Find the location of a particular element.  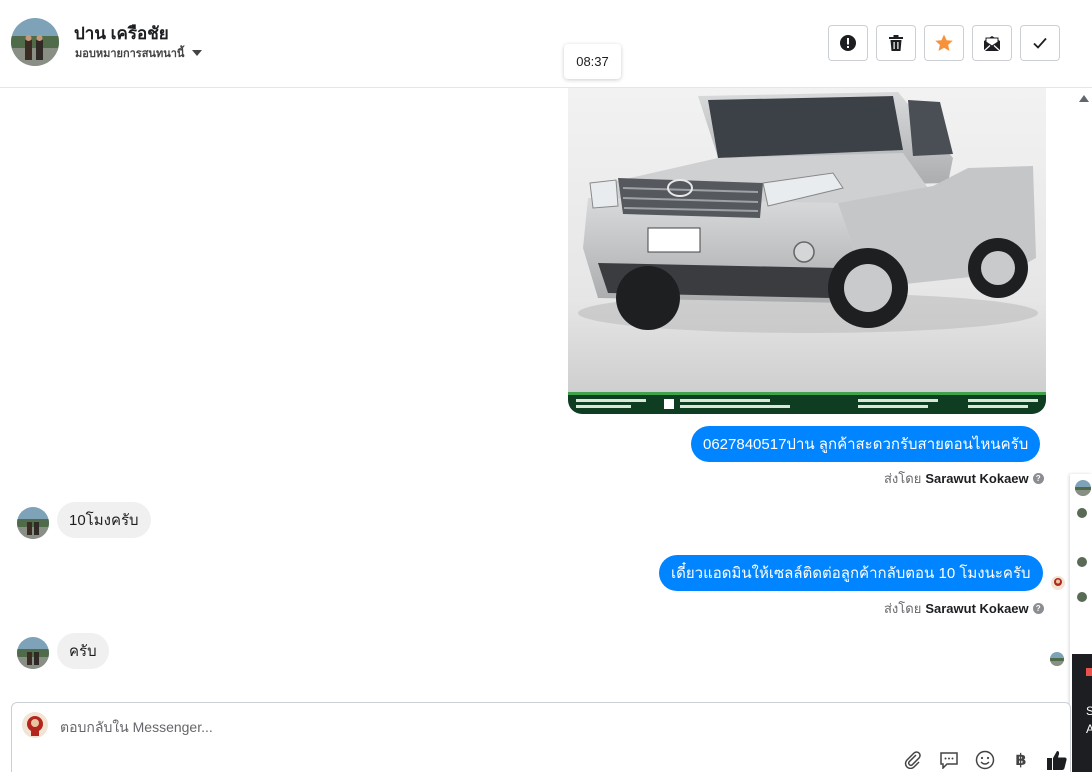

like-button is located at coordinates (1057, 760).